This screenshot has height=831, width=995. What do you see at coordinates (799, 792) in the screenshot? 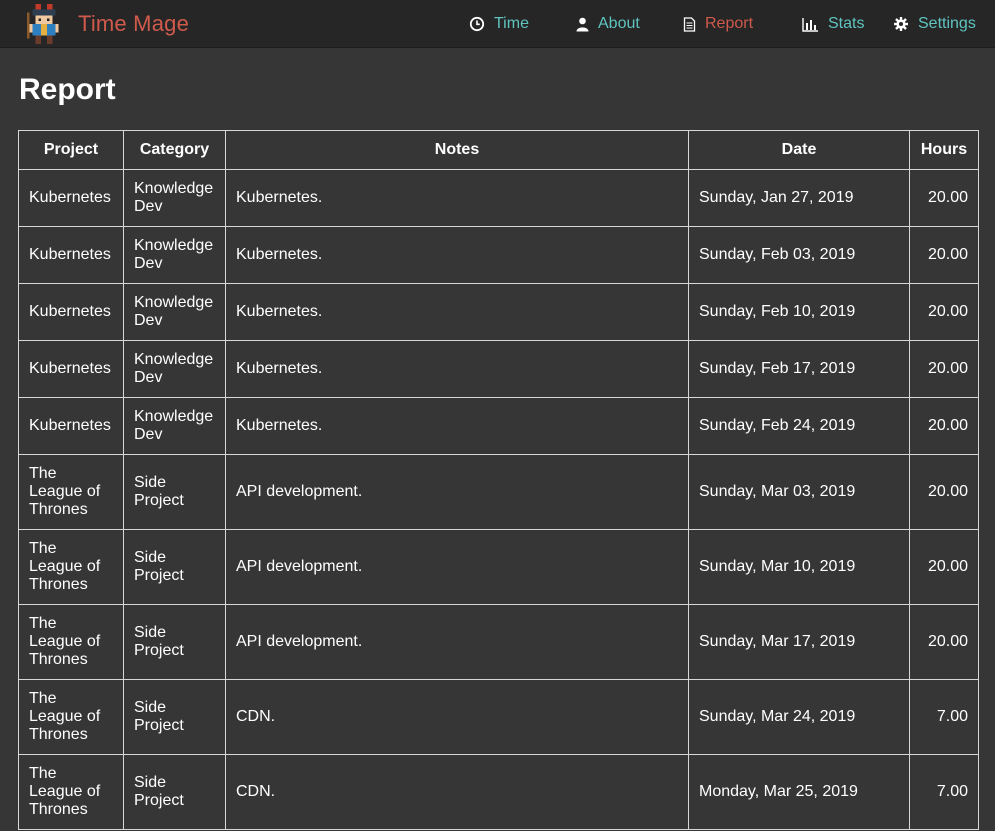
I see `cell-date: Monday, Mar 25, 2019` at bounding box center [799, 792].